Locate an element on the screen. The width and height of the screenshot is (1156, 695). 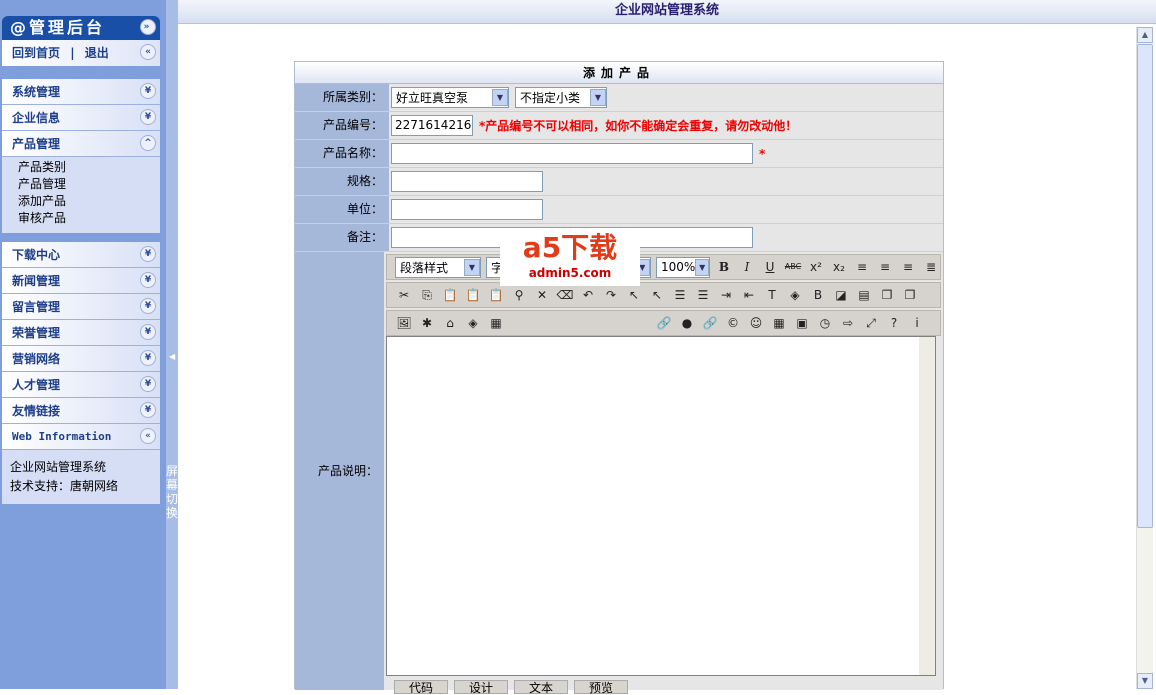
menu-hr: 人才管理 ¥ is located at coordinates (81, 385).